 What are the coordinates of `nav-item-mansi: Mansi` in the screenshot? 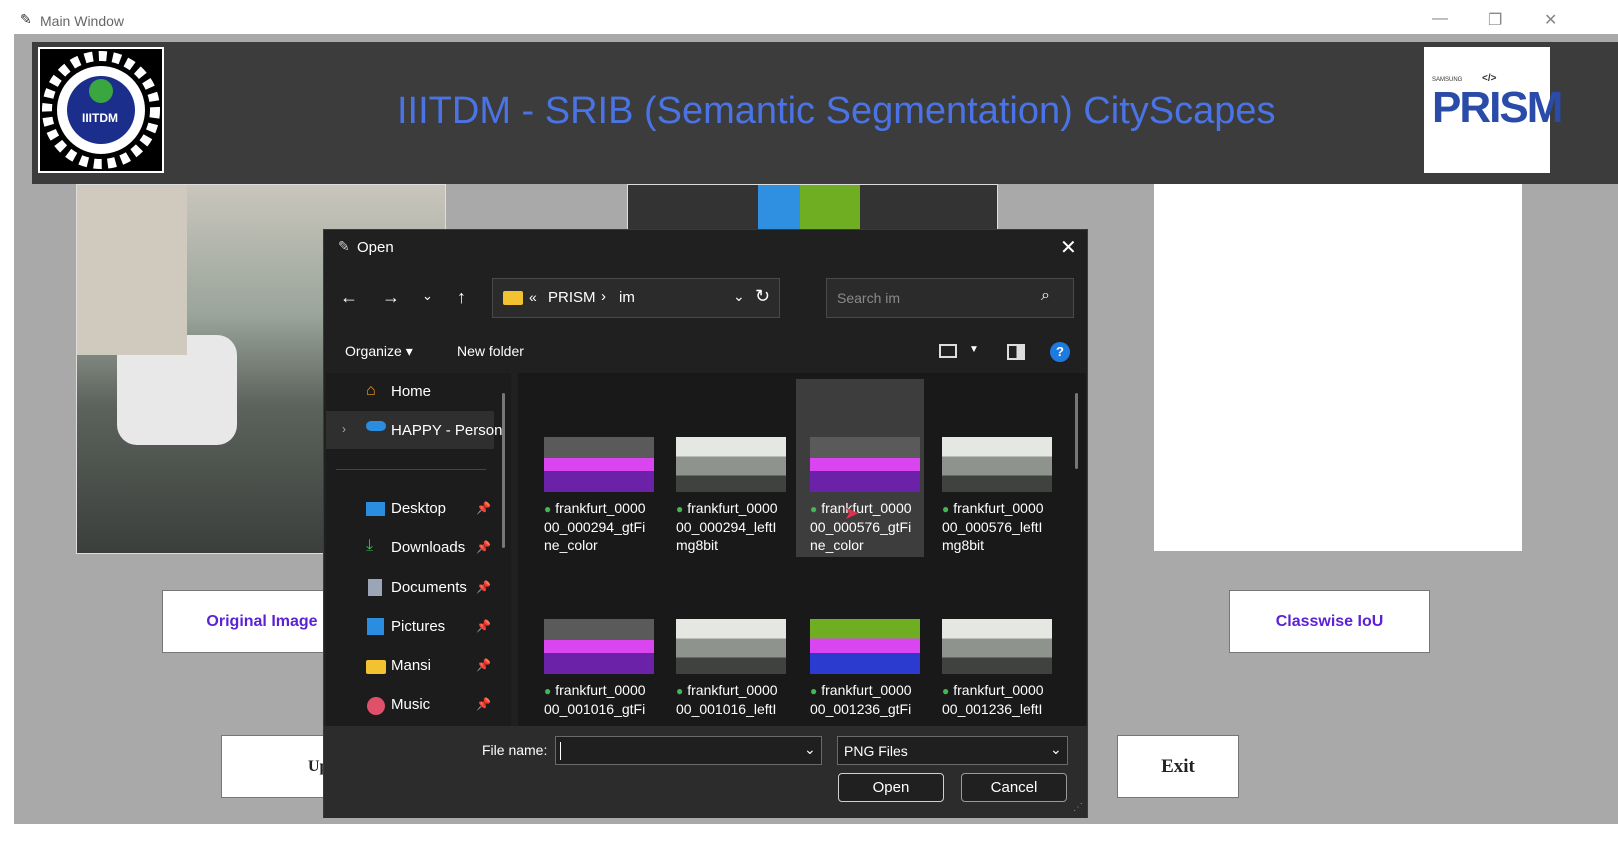 It's located at (411, 665).